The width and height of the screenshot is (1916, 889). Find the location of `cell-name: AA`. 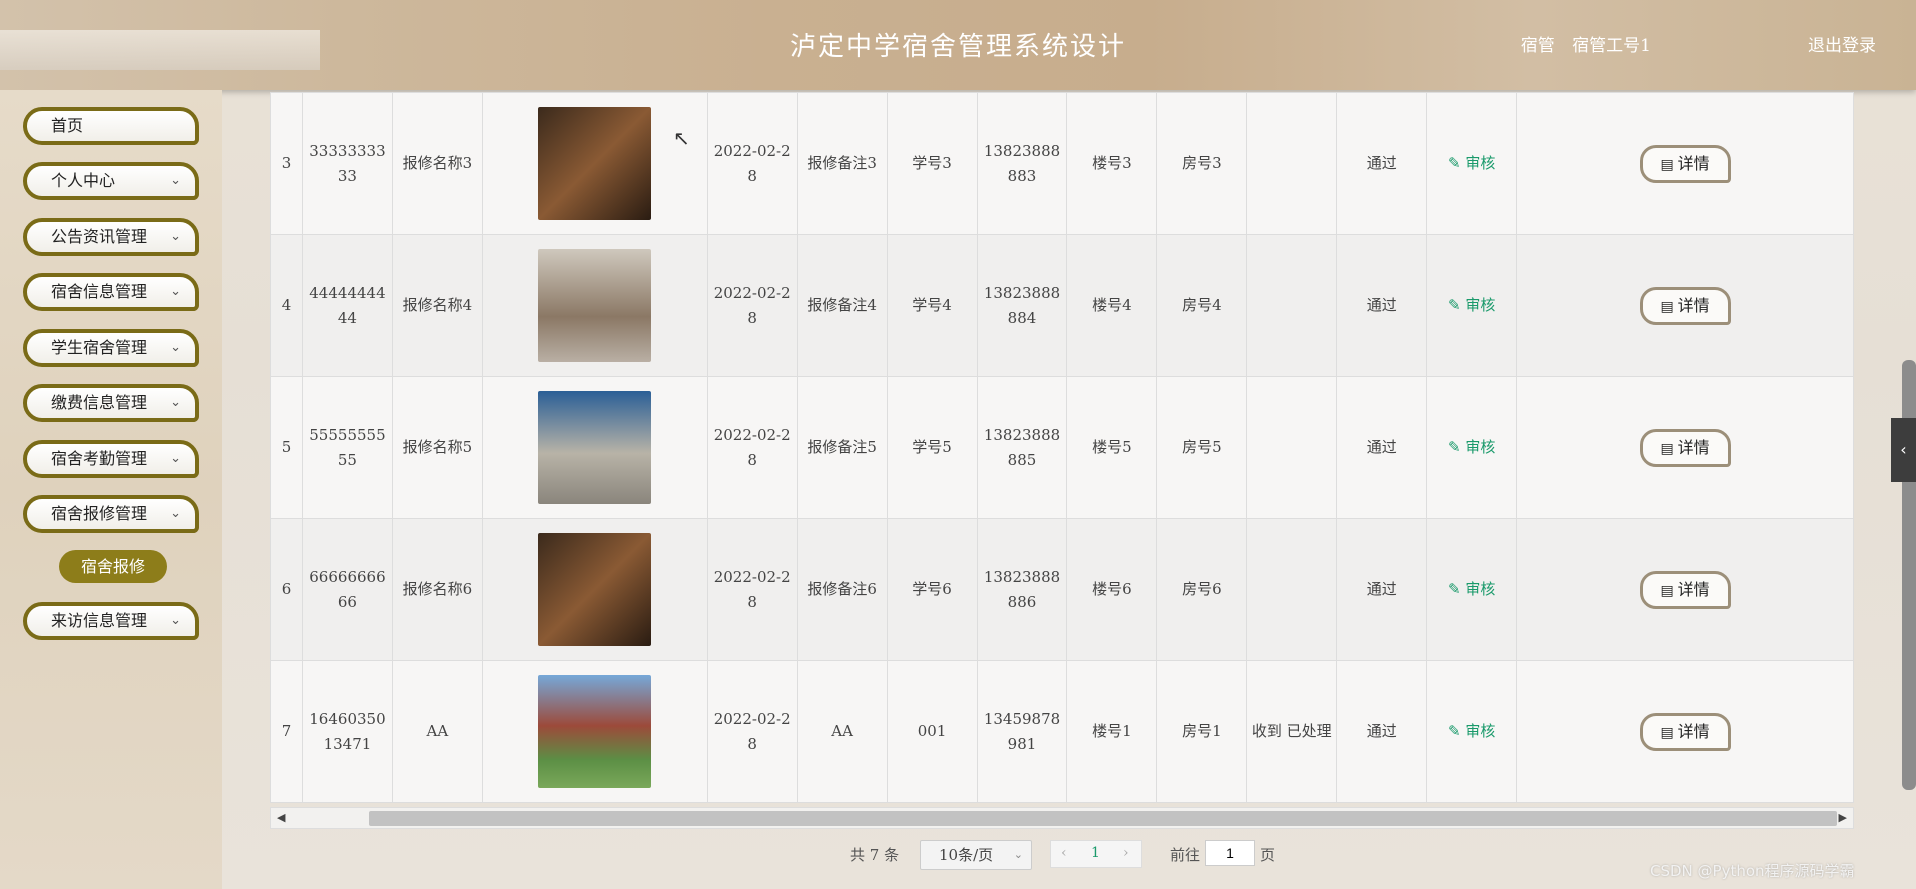

cell-name: AA is located at coordinates (437, 731).